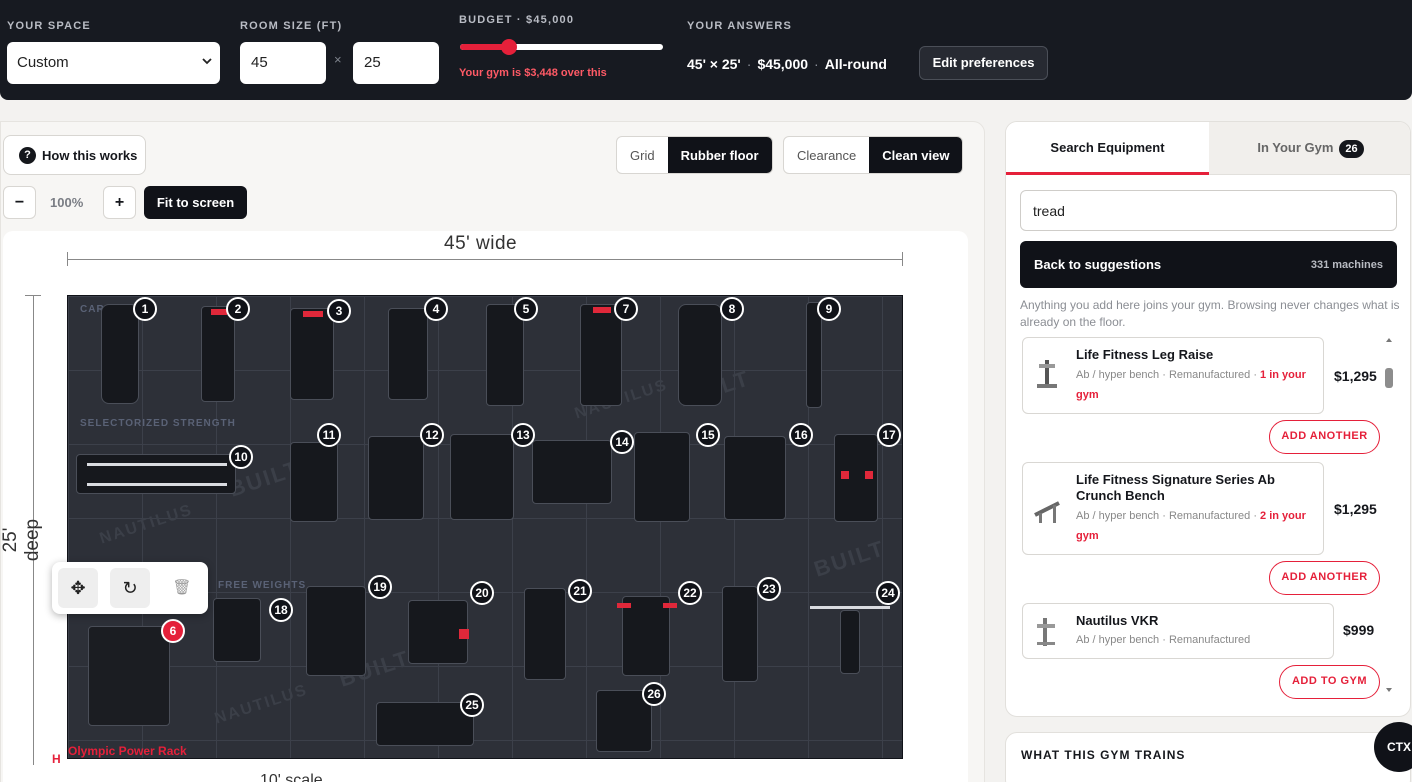  I want to click on budget-slider-thumb, so click(508, 47).